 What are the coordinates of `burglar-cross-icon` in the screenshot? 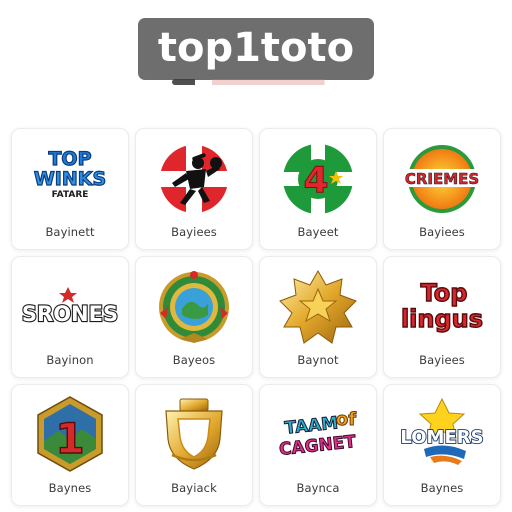 It's located at (194, 178).